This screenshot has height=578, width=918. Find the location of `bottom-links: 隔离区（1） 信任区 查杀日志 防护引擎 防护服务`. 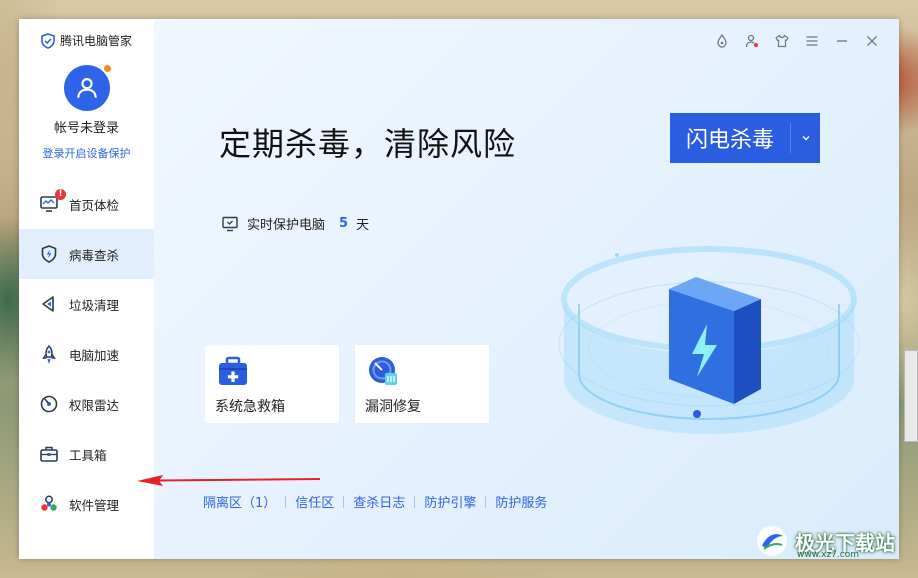

bottom-links: 隔离区（1） 信任区 查杀日志 防护引擎 防护服务 is located at coordinates (375, 501).